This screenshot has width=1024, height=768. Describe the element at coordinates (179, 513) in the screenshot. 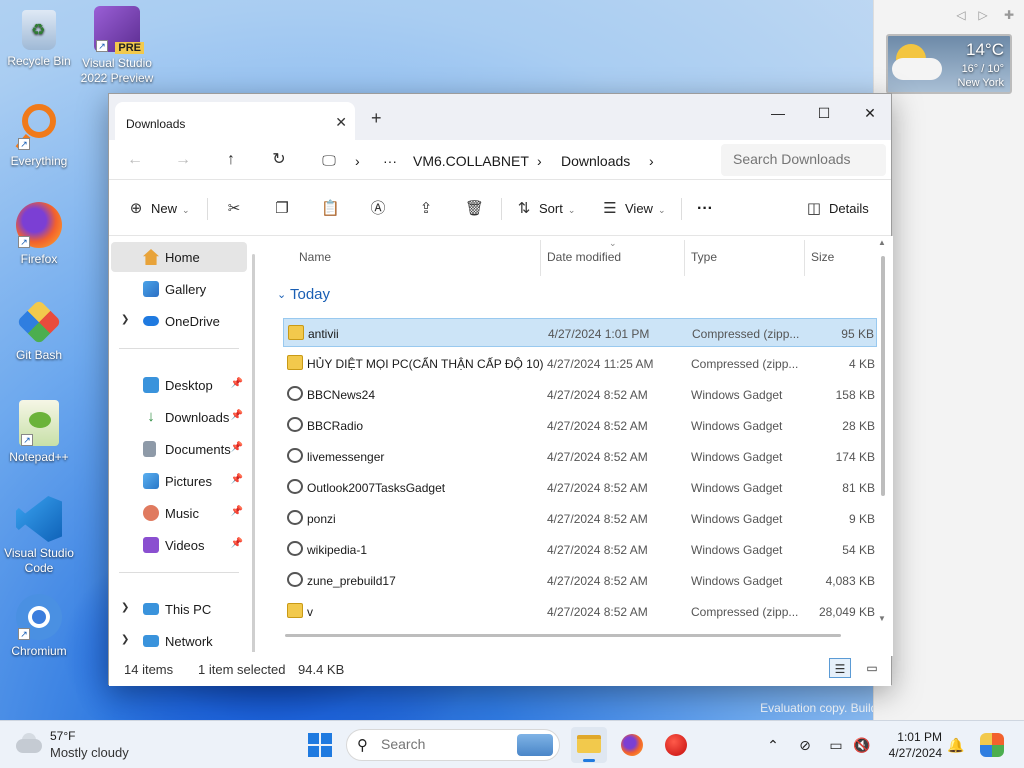

I see `sidebar-item-music: Music 📌` at that location.